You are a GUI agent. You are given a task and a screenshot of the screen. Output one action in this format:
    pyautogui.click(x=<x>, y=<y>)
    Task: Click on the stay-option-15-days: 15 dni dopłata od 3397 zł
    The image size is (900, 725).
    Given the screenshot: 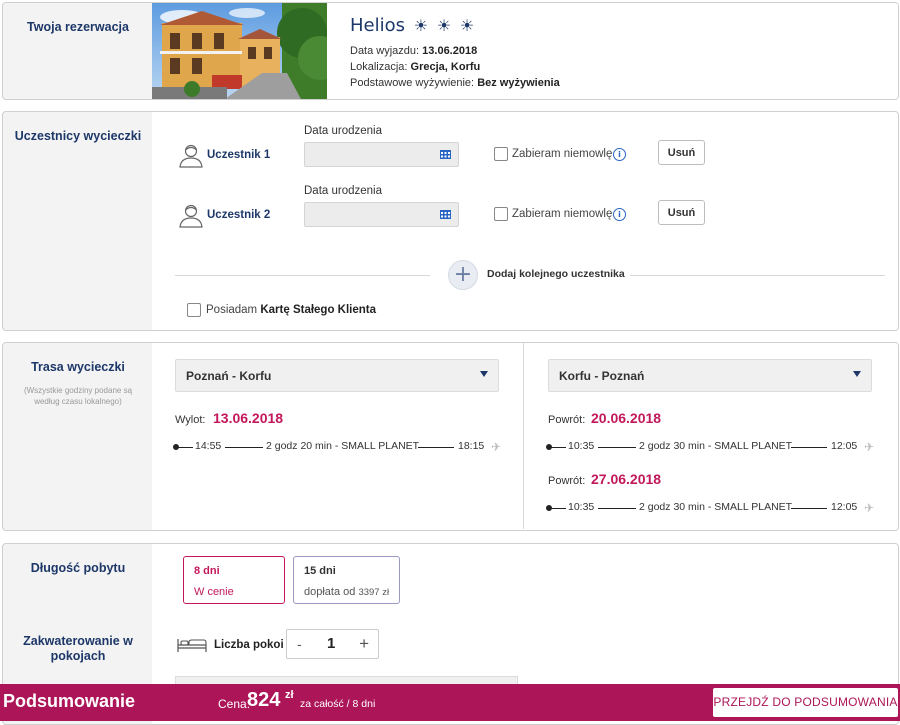 What is the action you would take?
    pyautogui.click(x=346, y=580)
    